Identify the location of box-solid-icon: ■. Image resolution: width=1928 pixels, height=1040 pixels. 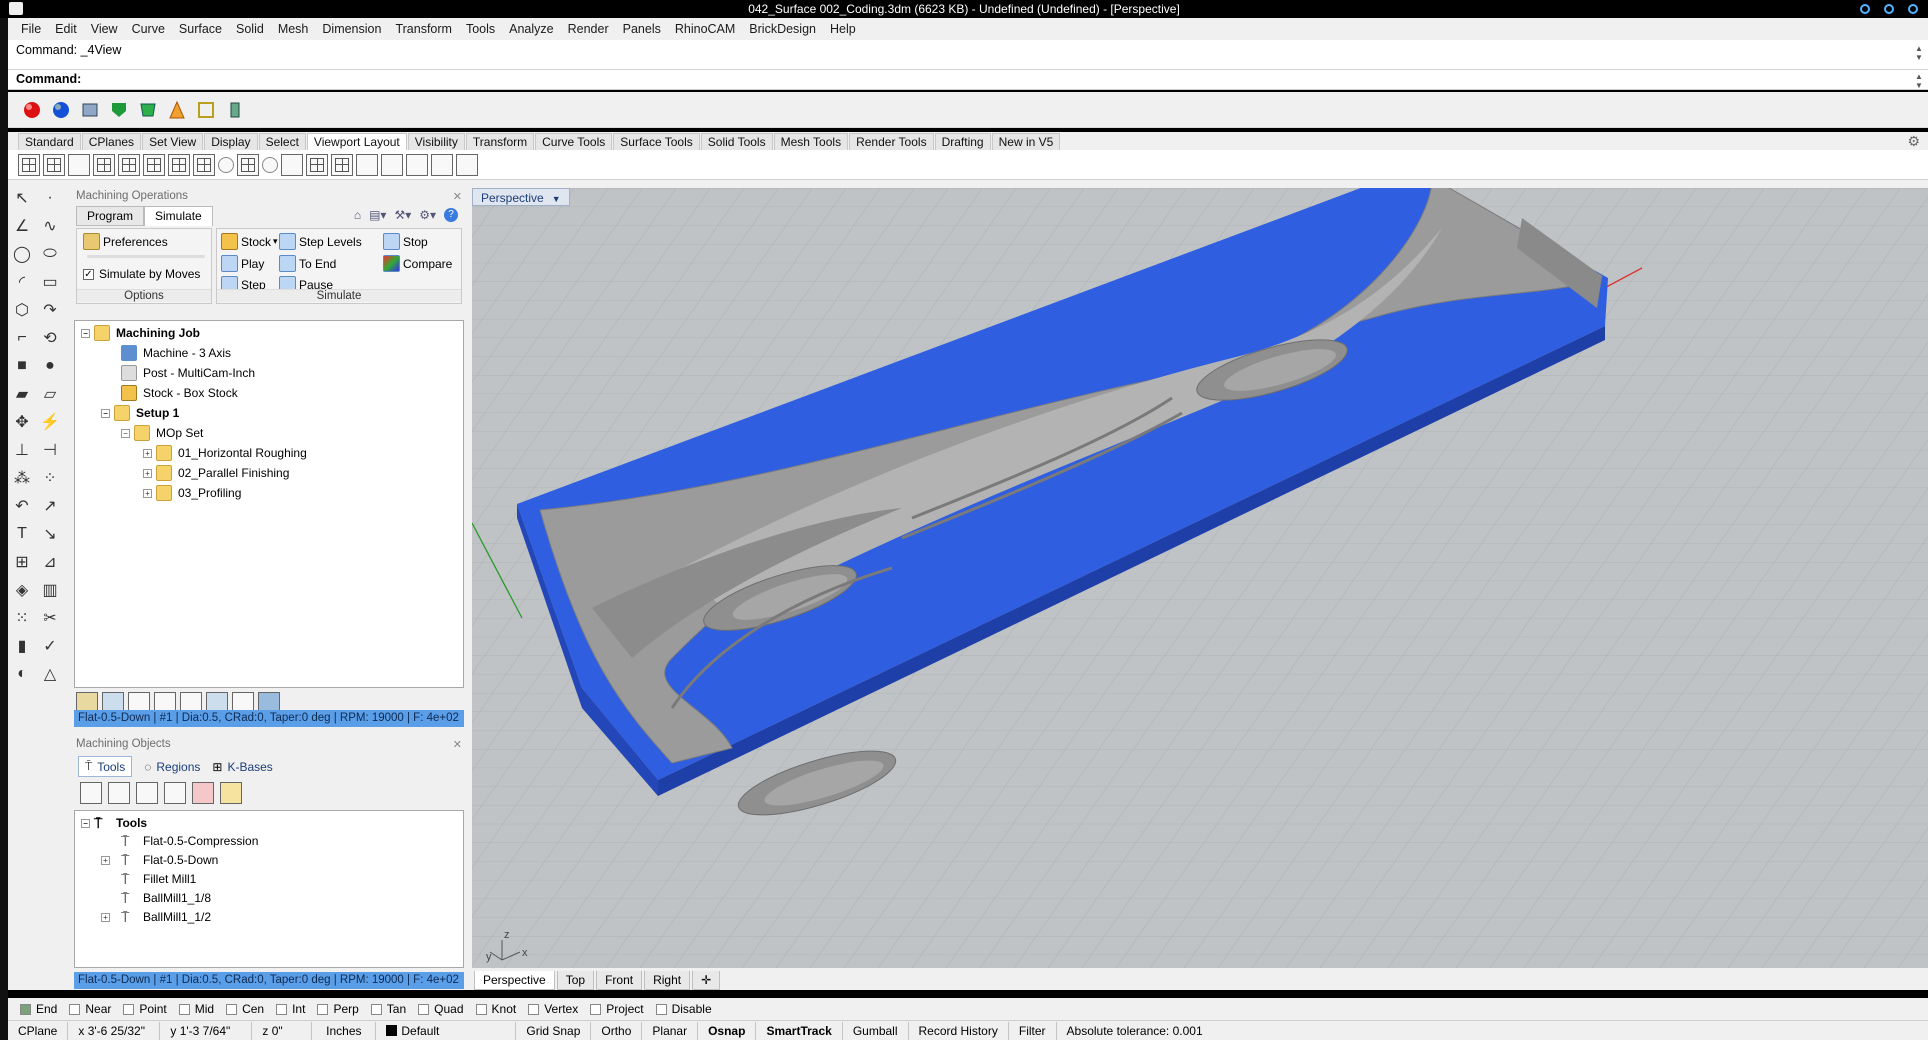
(22, 366).